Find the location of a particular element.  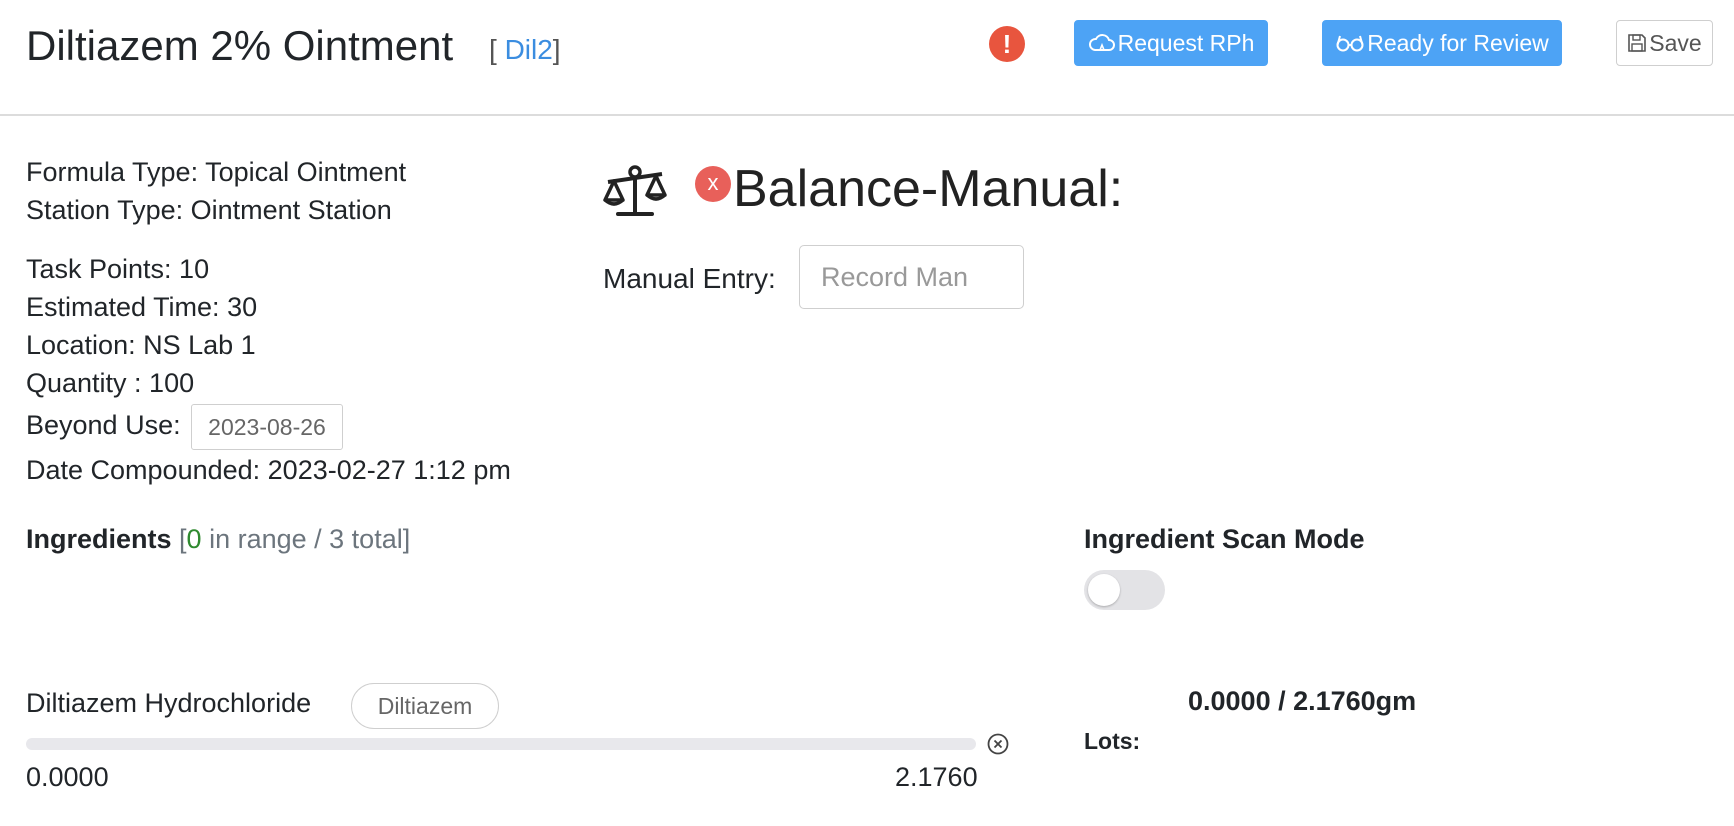

glasses-icon is located at coordinates (1350, 43).